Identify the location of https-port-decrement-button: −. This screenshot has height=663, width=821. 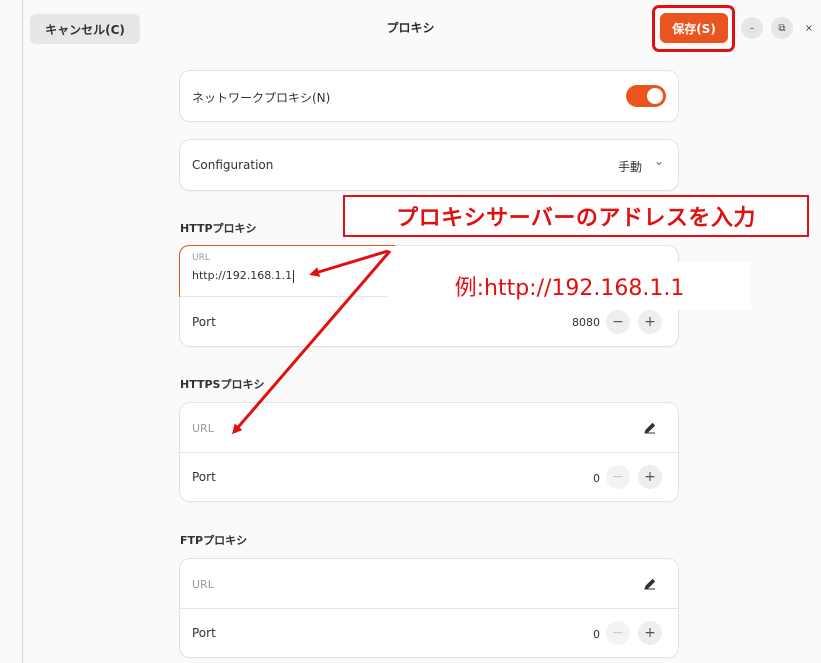
(618, 477).